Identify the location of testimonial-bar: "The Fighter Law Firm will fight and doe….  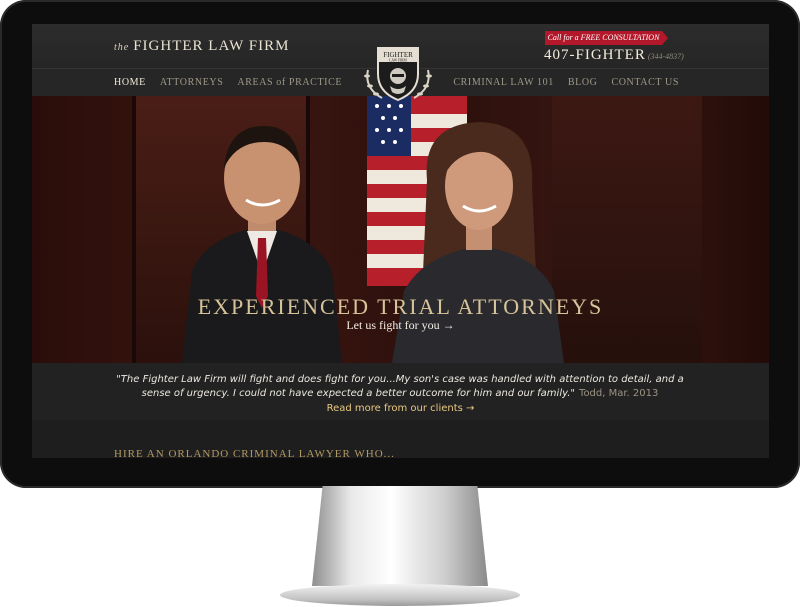
(400, 391).